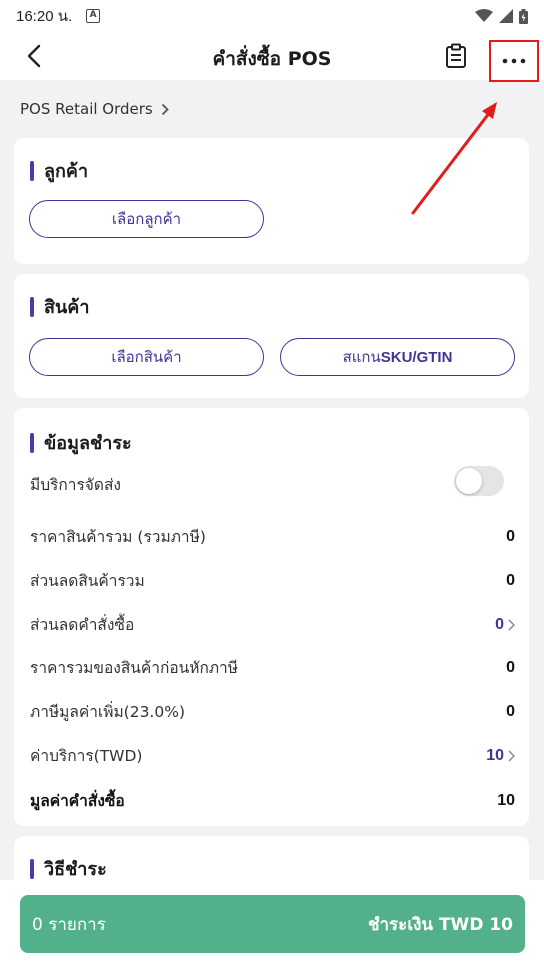 The height and width of the screenshot is (967, 544). Describe the element at coordinates (523, 16) in the screenshot. I see `battery-icon` at that location.